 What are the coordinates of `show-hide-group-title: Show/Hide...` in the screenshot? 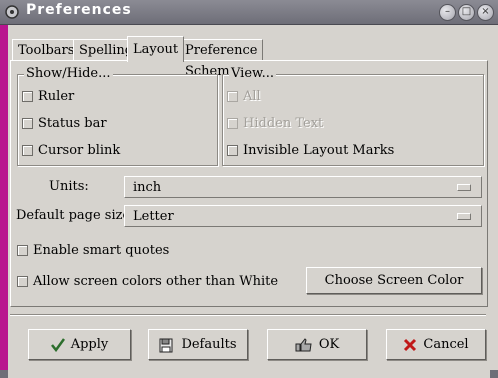 It's located at (68, 73).